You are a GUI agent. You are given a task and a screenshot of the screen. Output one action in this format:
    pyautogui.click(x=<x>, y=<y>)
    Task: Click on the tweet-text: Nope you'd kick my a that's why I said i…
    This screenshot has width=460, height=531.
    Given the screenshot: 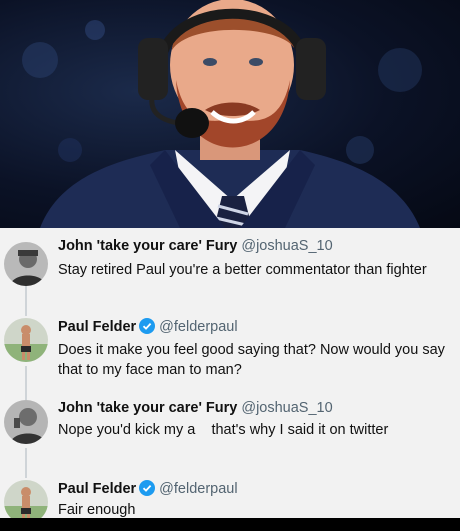 What is the action you would take?
    pyautogui.click(x=223, y=430)
    